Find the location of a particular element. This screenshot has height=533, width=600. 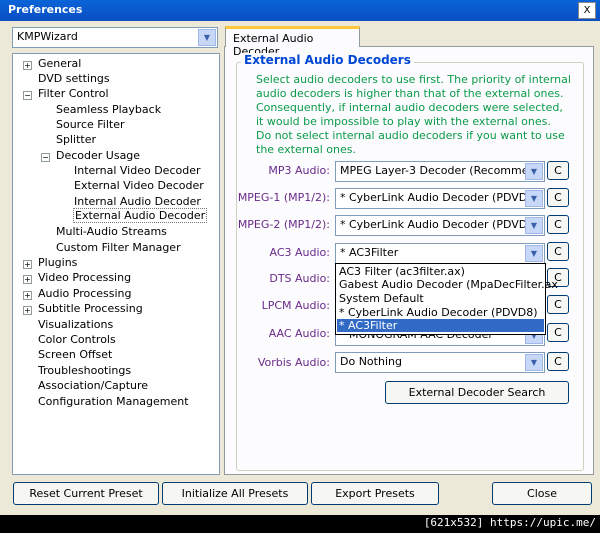

tree-item-general: + General is located at coordinates (52, 63).